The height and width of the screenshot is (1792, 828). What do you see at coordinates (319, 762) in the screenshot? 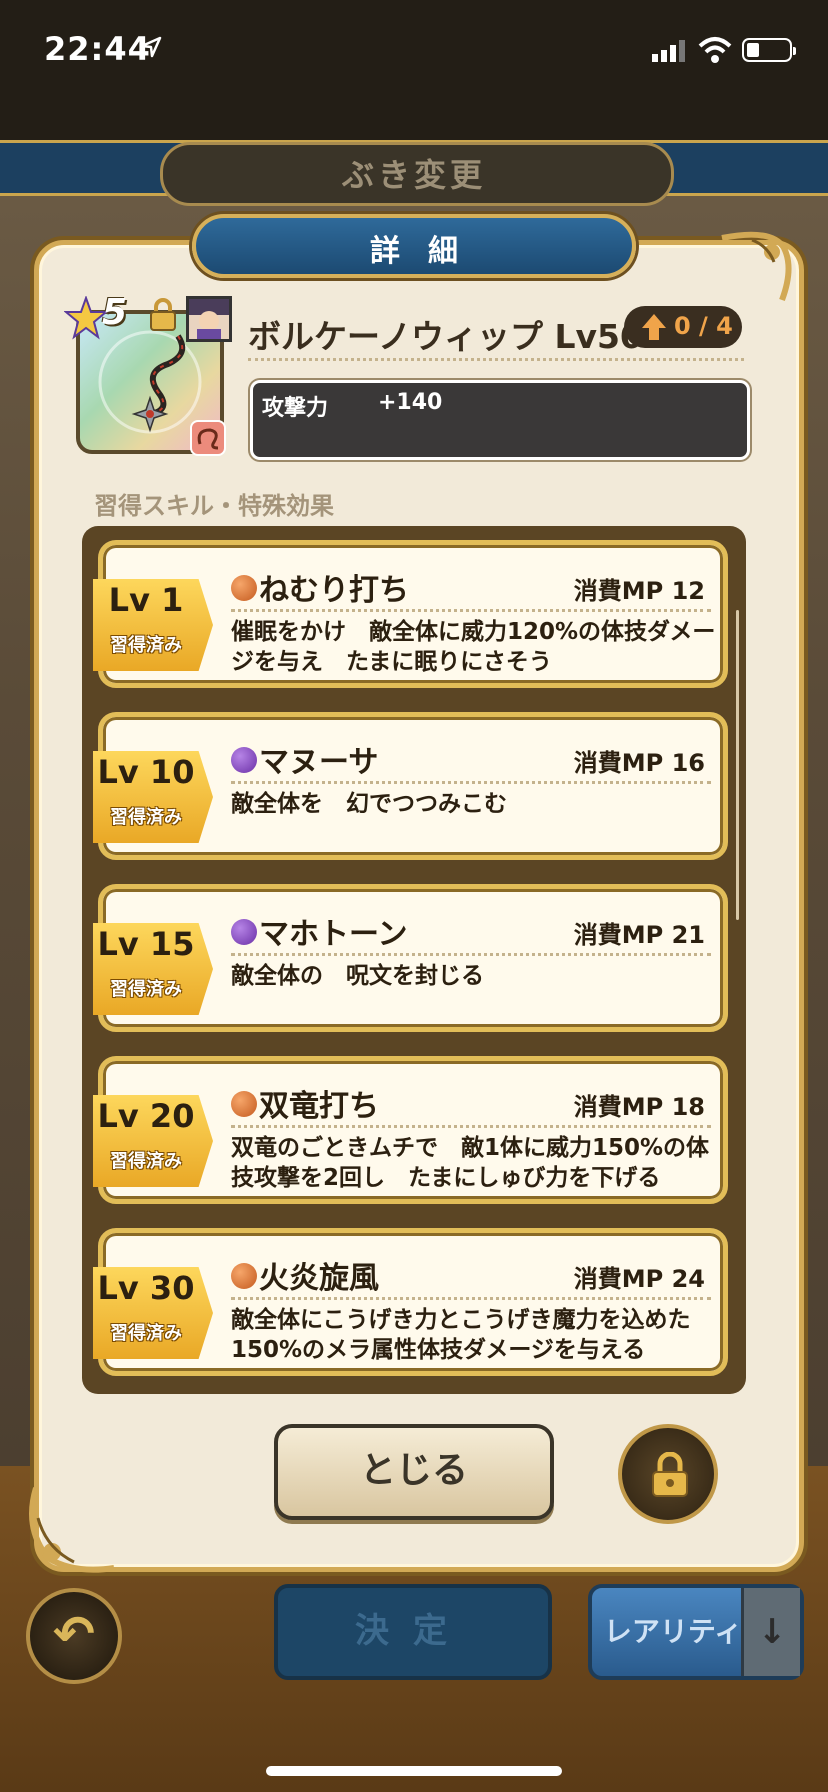
I see `skill-name: マヌーサ` at bounding box center [319, 762].